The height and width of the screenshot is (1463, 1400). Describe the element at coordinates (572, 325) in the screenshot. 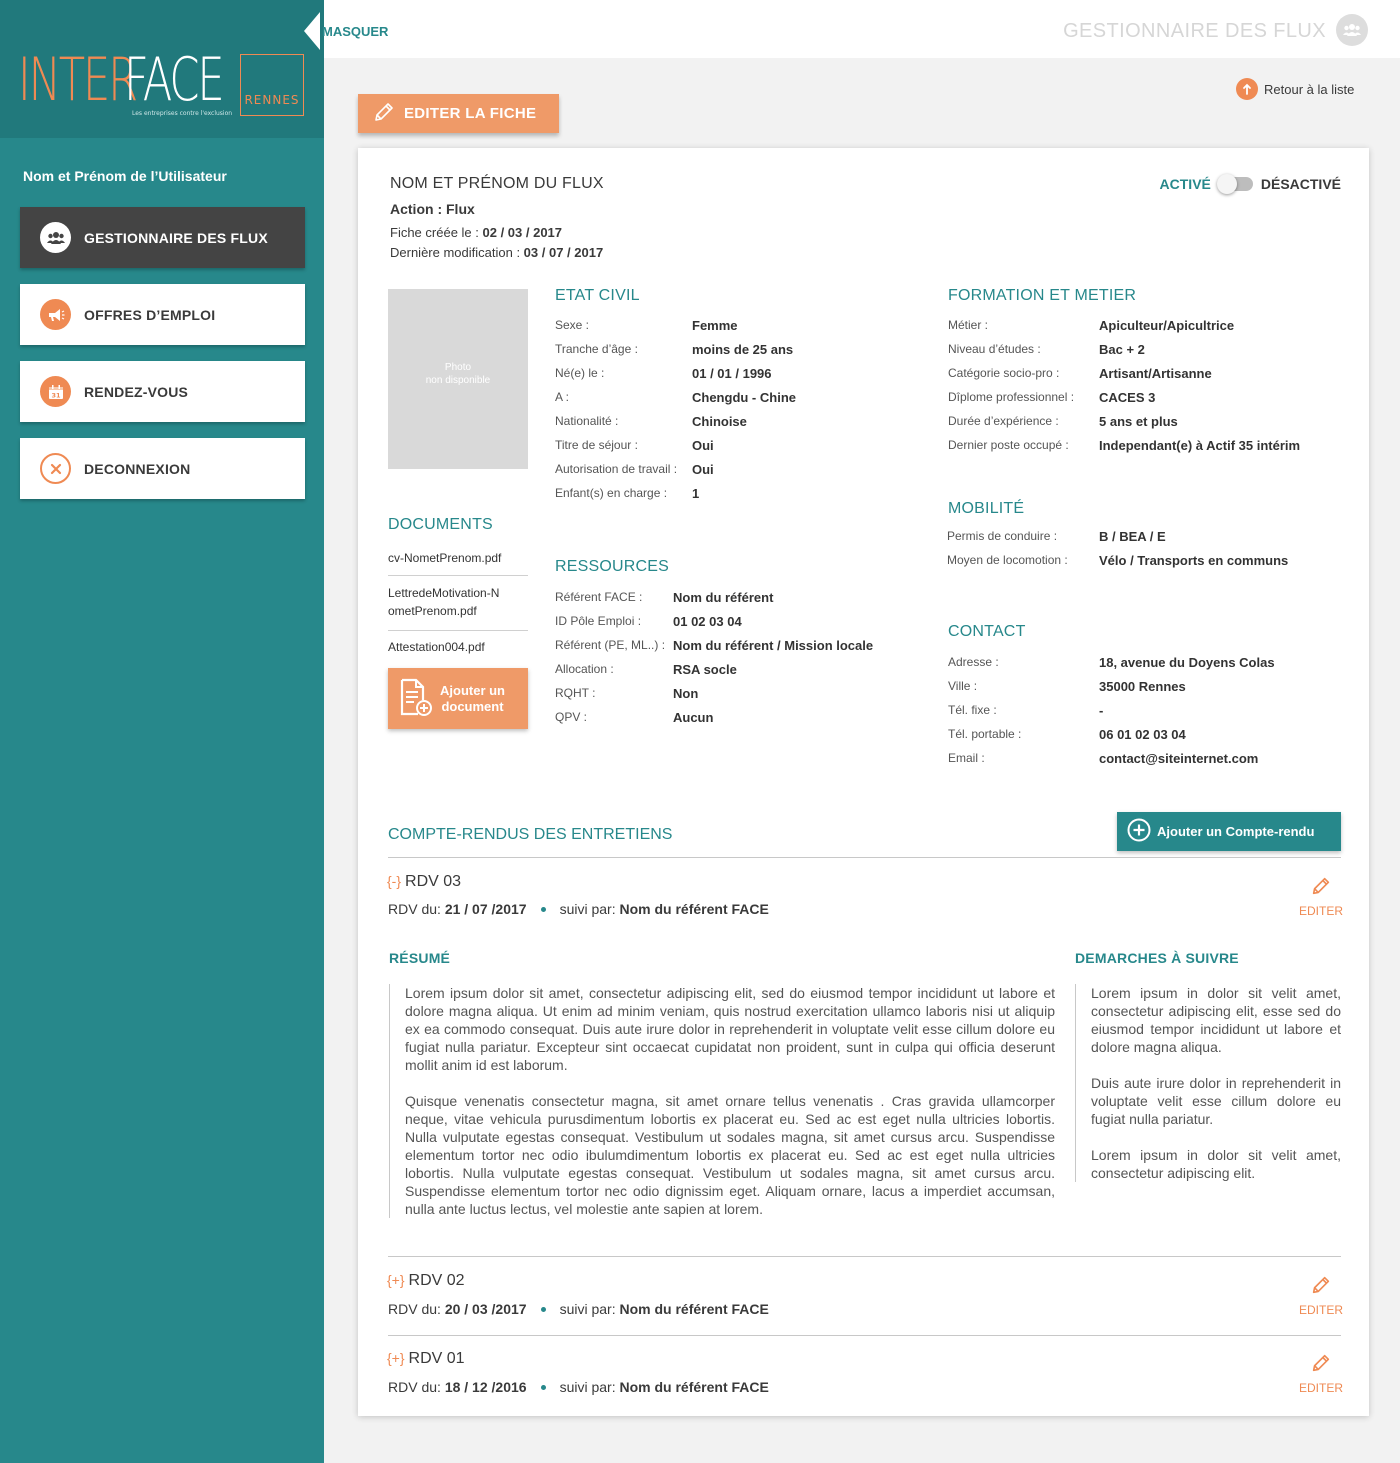

I see `field-label: Sexe :` at that location.